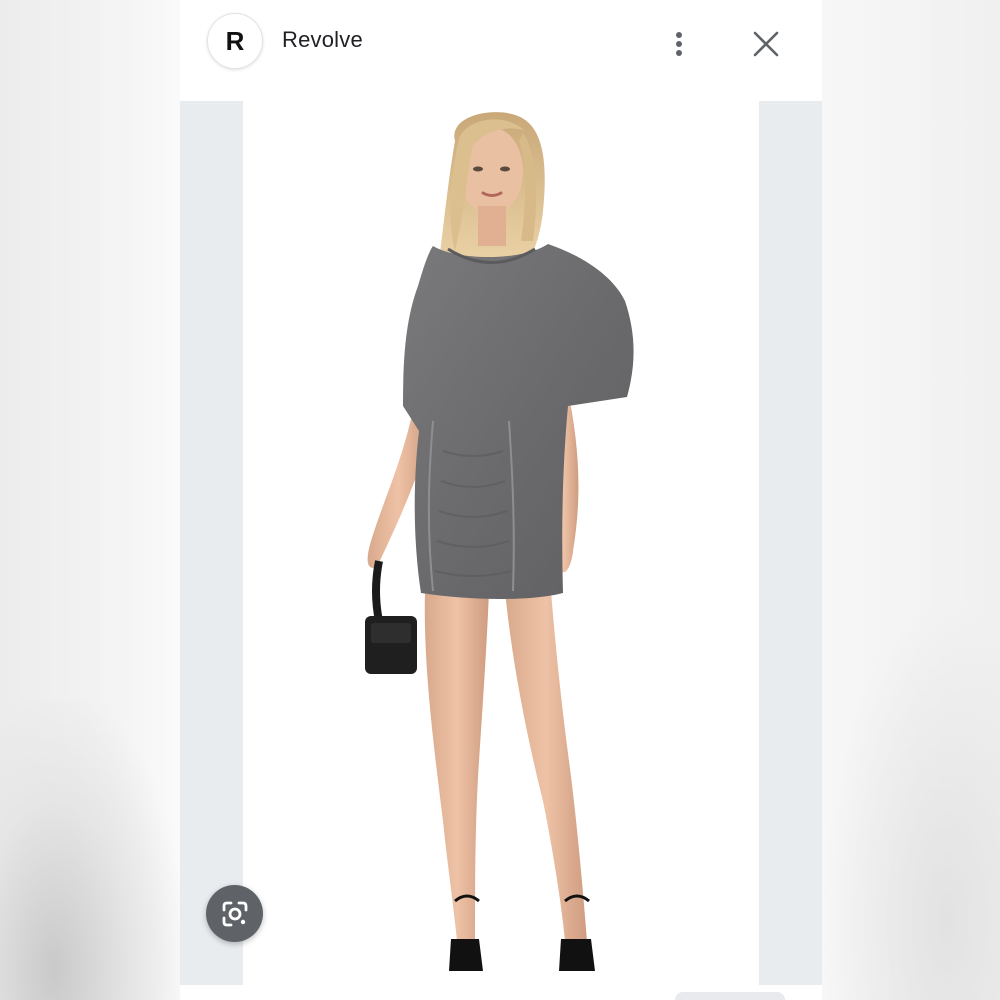 This screenshot has width=1000, height=1000. I want to click on site-logo-letter: R, so click(235, 40).